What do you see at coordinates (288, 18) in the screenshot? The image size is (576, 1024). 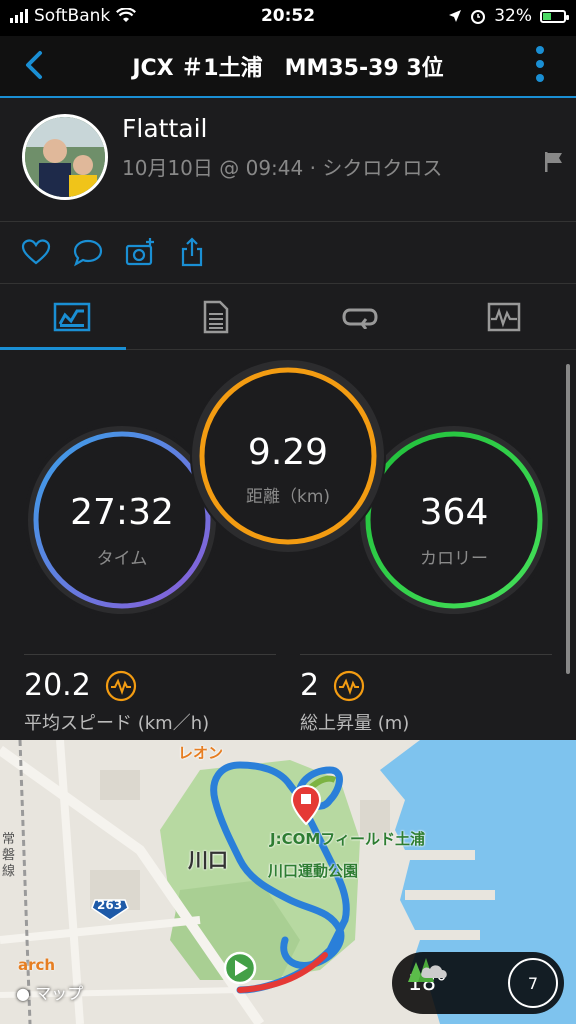 I see `status-bar: SoftBank 20:52 32%` at bounding box center [288, 18].